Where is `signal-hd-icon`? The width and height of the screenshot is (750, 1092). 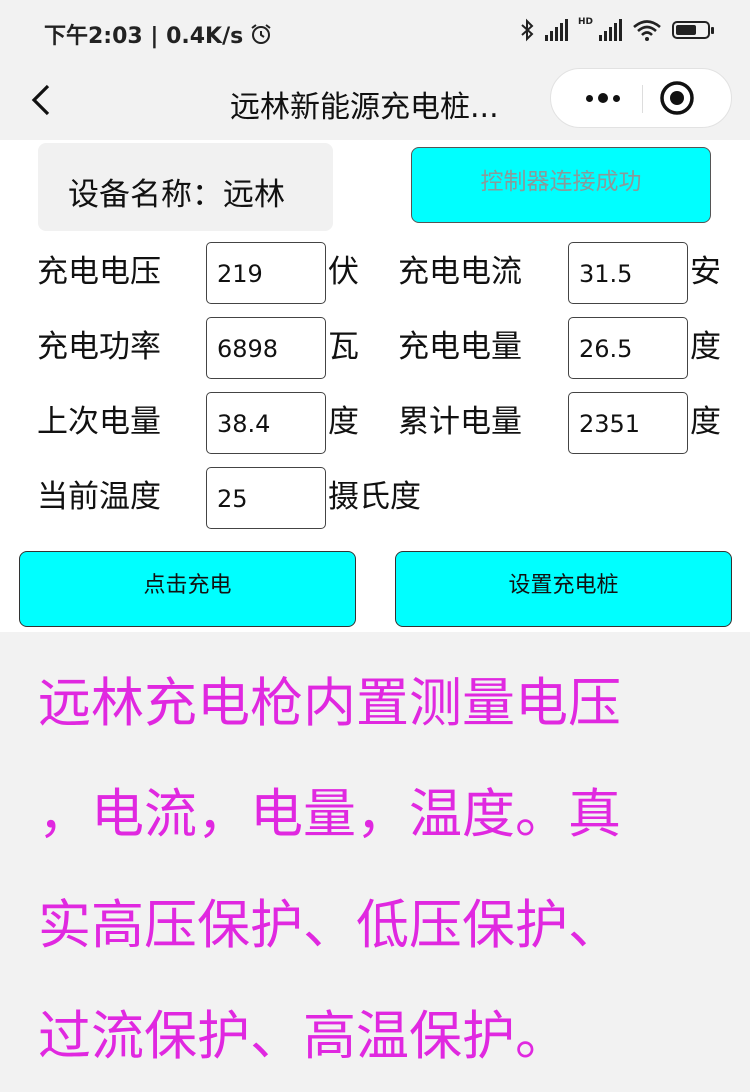 signal-hd-icon is located at coordinates (610, 30).